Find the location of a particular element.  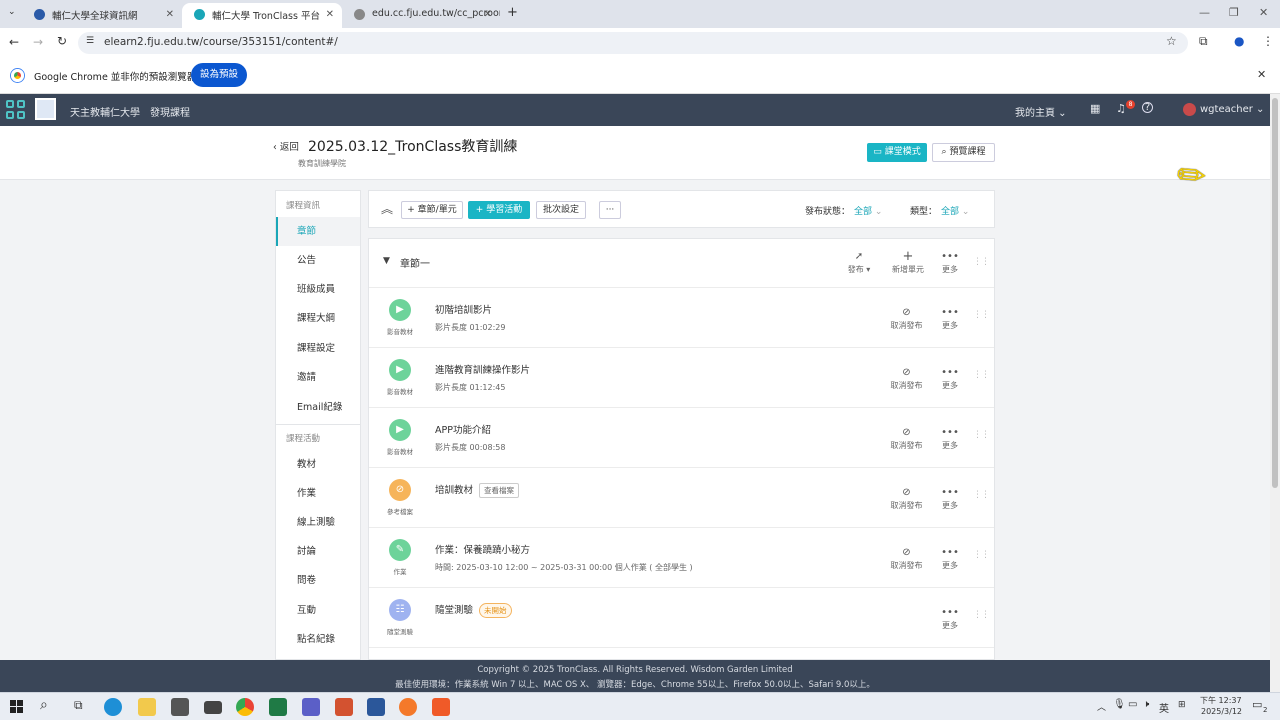

help-icon: ? is located at coordinates (1147, 107).